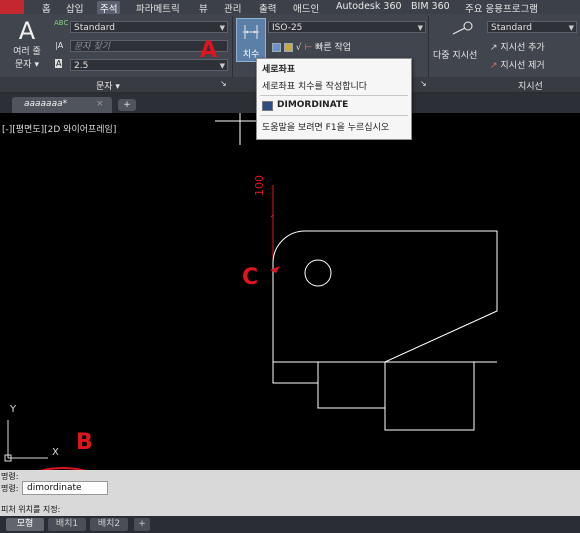 This screenshot has width=580, height=533. What do you see at coordinates (13, 409) in the screenshot?
I see `ucs-y-label: Y` at bounding box center [13, 409].